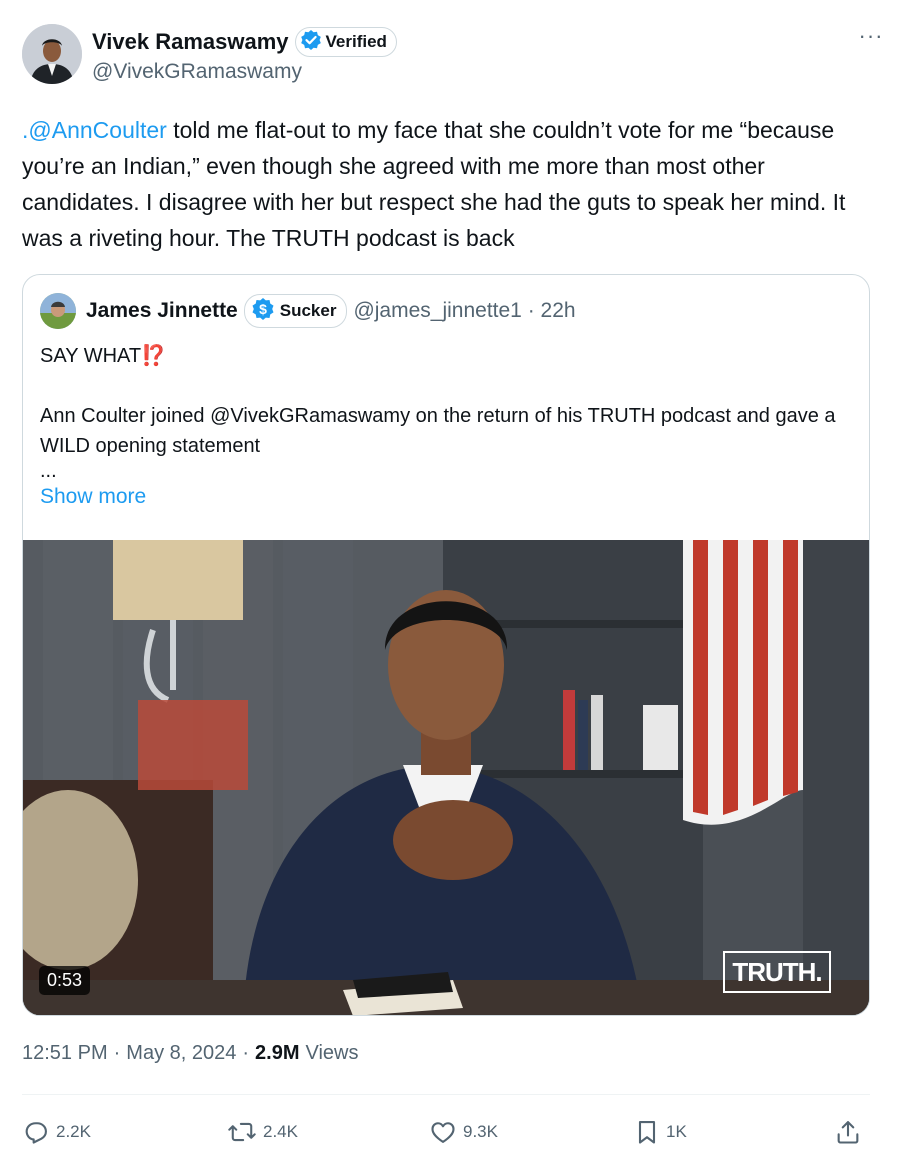 The height and width of the screenshot is (1158, 908). What do you see at coordinates (280, 1131) in the screenshot?
I see `retweet-count: 2.4K` at bounding box center [280, 1131].